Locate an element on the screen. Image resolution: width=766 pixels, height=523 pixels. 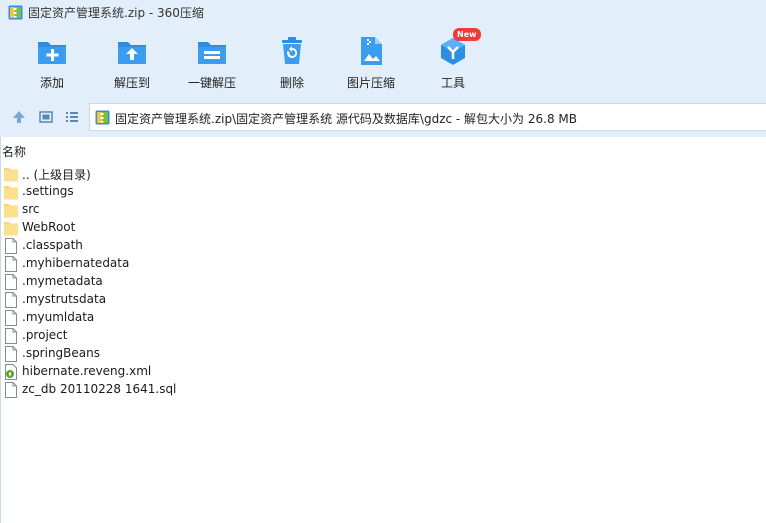
list-item: .mymetadata is located at coordinates (154, 282).